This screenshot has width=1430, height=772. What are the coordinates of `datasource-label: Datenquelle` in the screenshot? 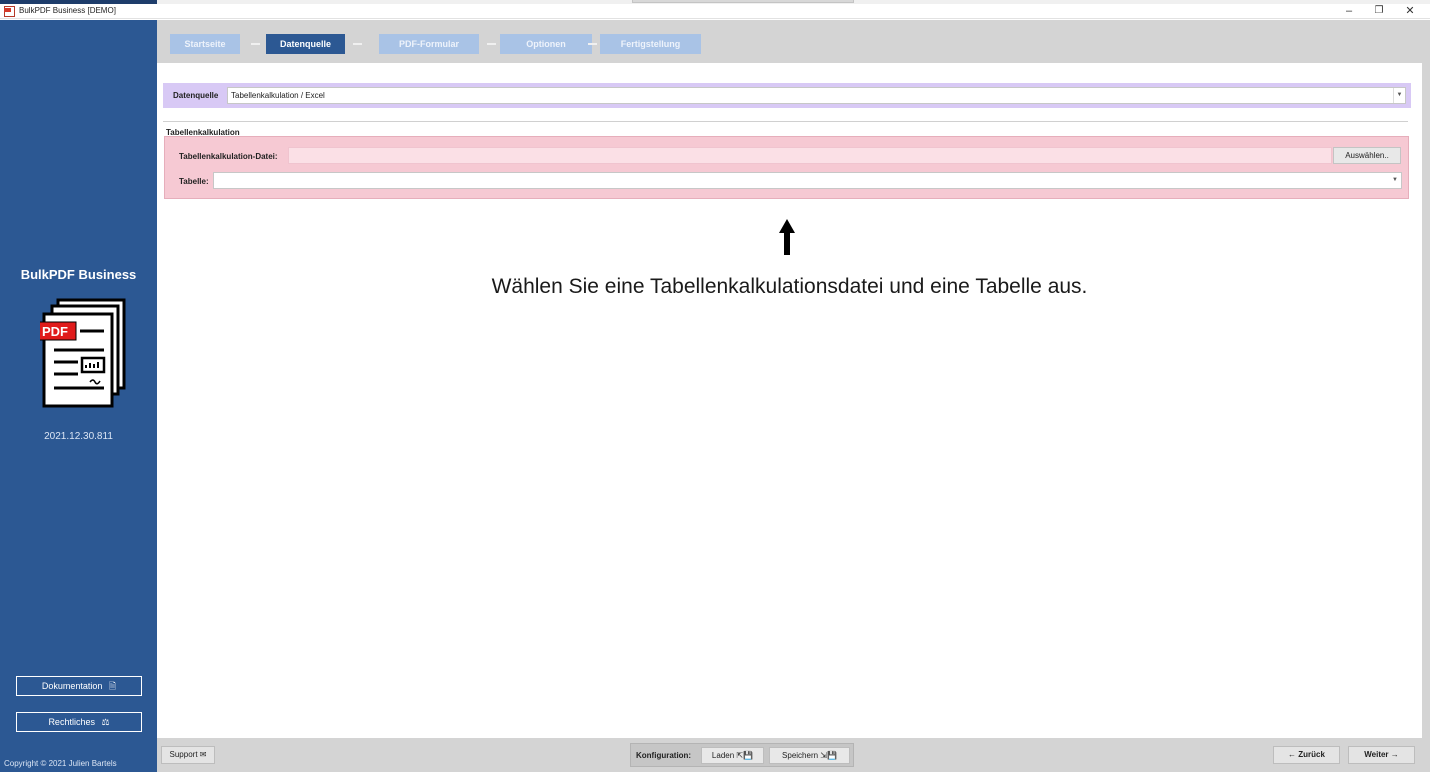 It's located at (196, 95).